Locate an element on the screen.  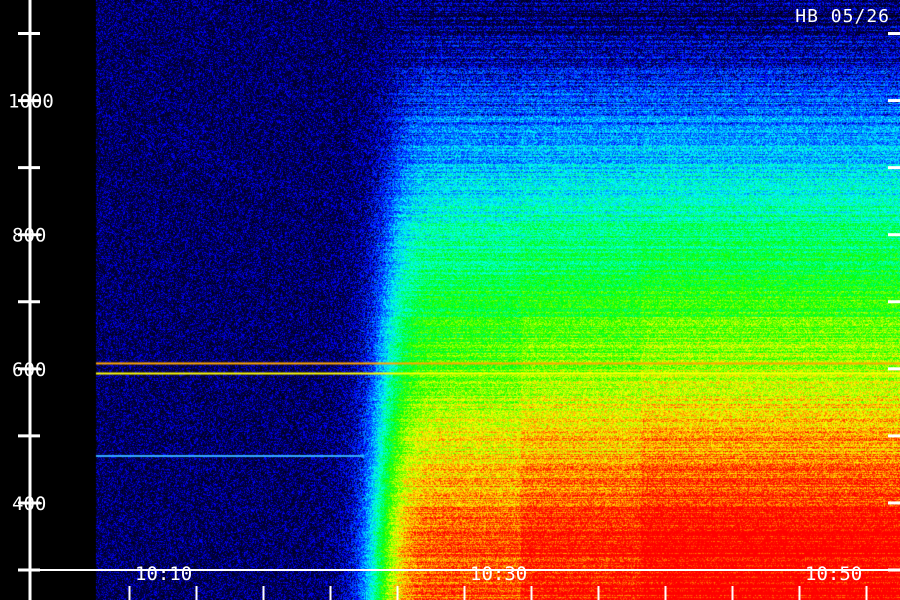
x-axis-ticks is located at coordinates (498, 593).